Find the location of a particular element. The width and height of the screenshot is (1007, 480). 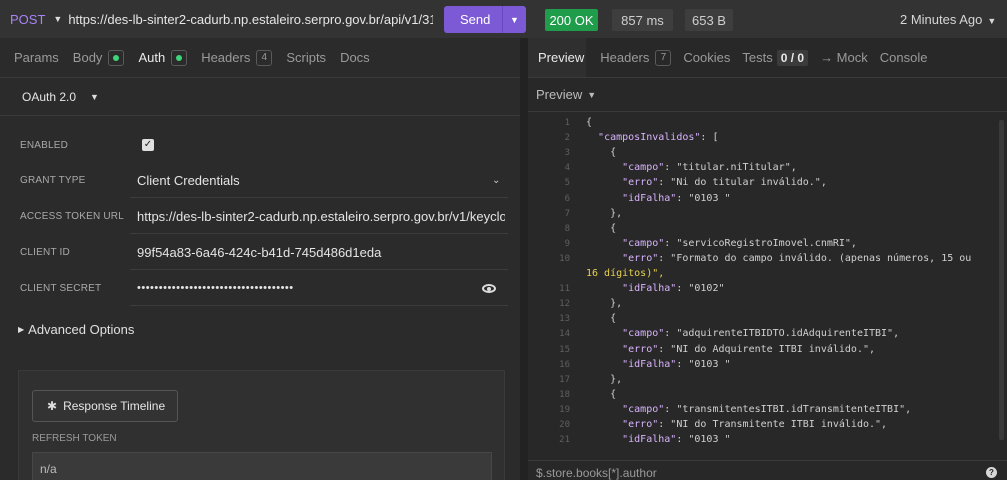

line-number: 13 is located at coordinates (564, 319).